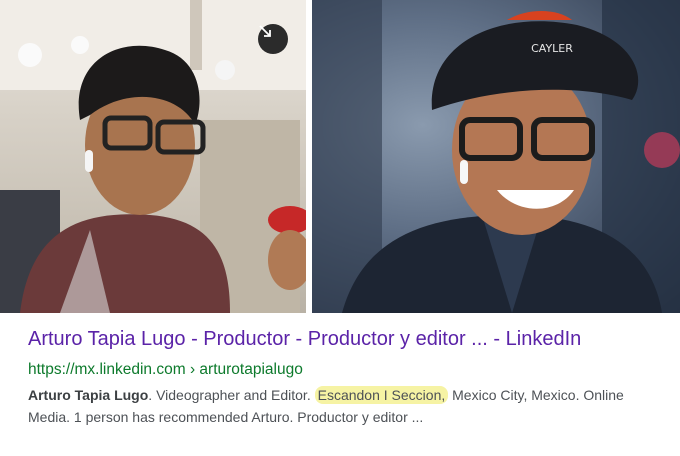 Image resolution: width=680 pixels, height=456 pixels. What do you see at coordinates (381, 395) in the screenshot?
I see `snippet-highlight: Escandon I Seccion,` at bounding box center [381, 395].